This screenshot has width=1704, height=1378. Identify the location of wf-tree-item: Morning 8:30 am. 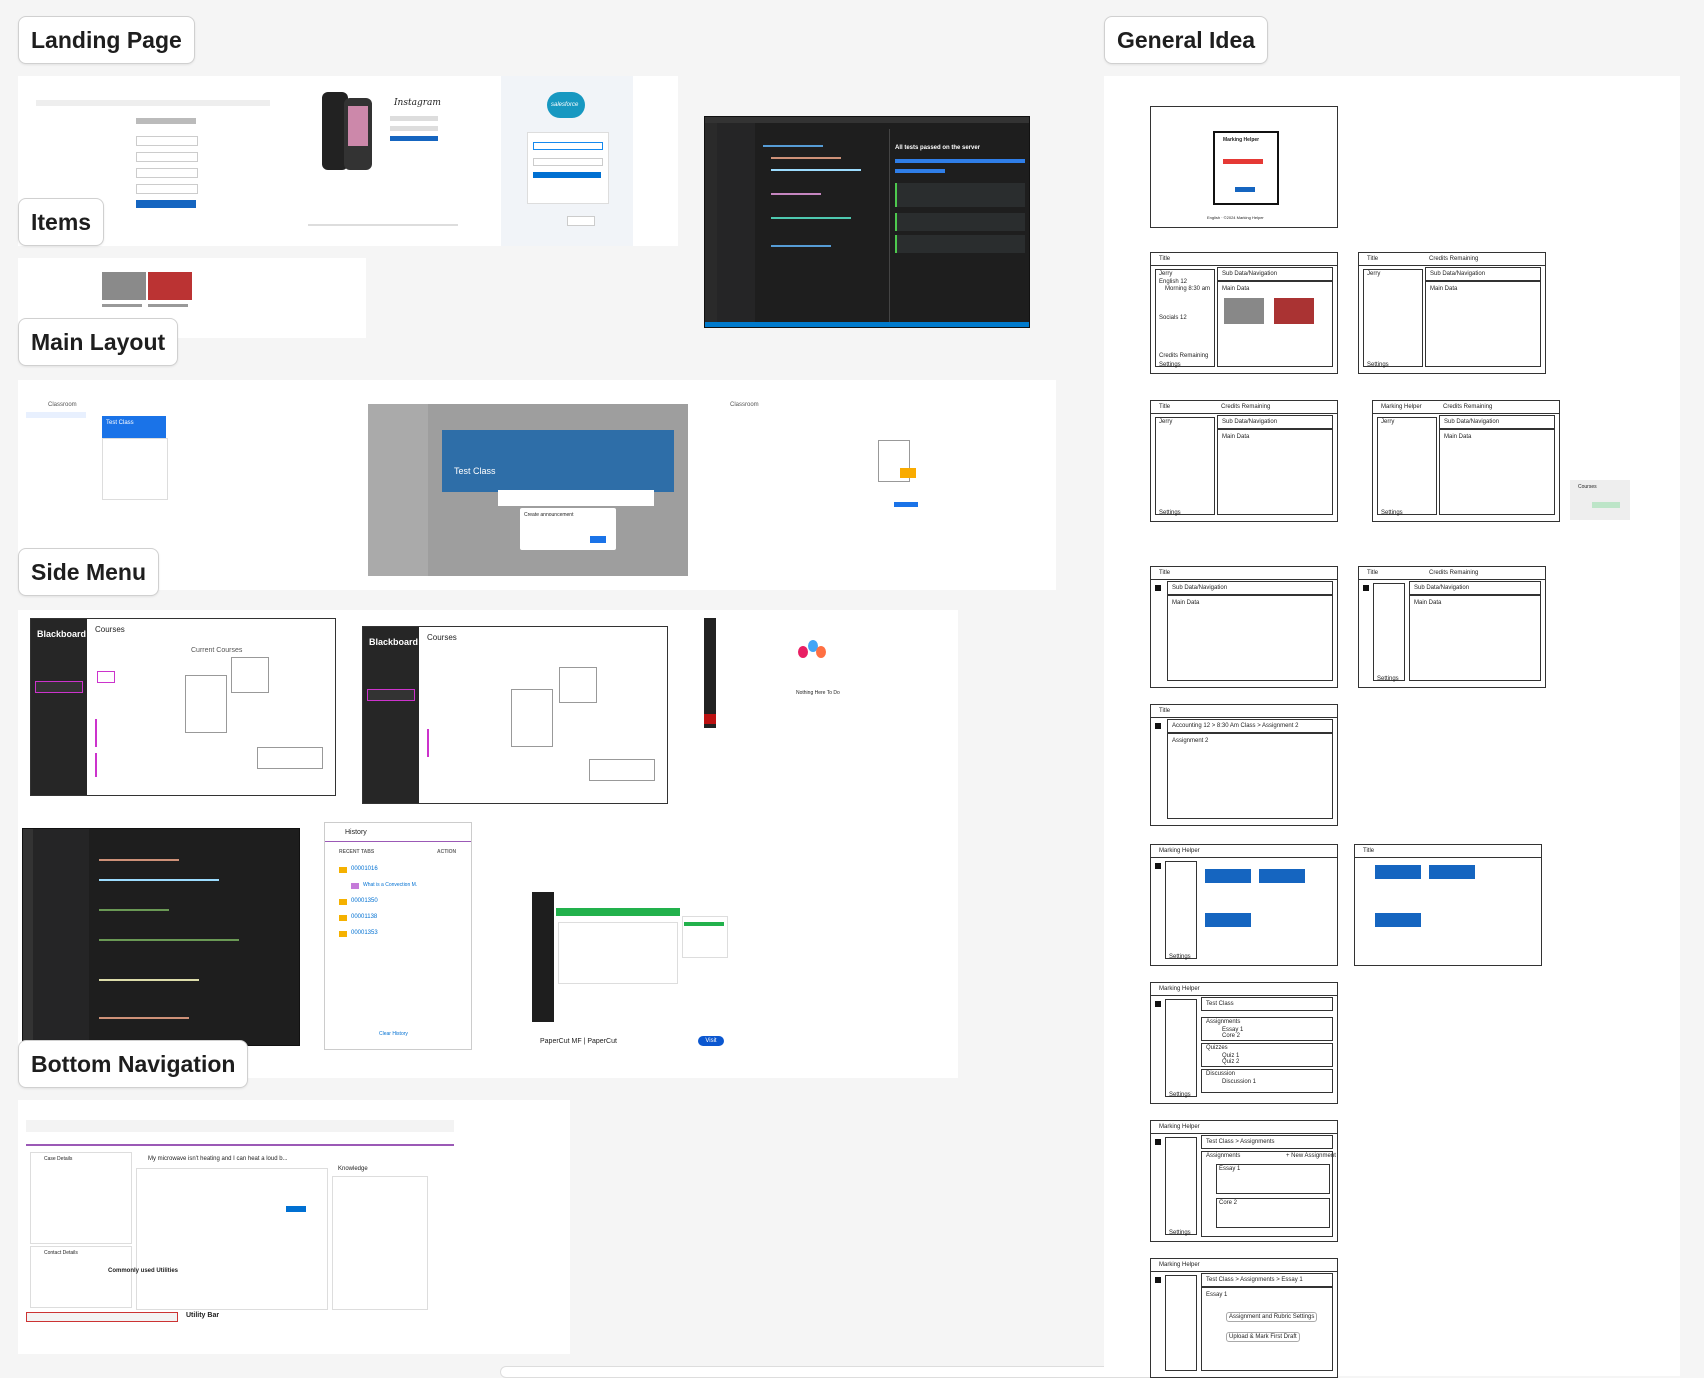
(1188, 289).